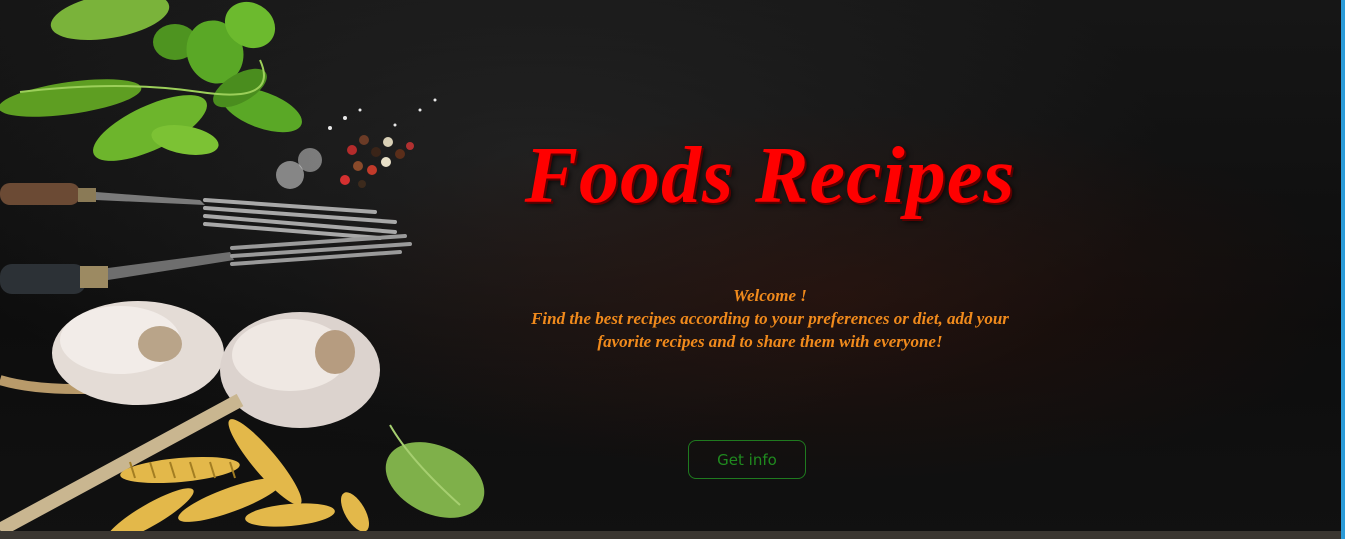  Describe the element at coordinates (670, 535) in the screenshot. I see `bottom-image-strip` at that location.